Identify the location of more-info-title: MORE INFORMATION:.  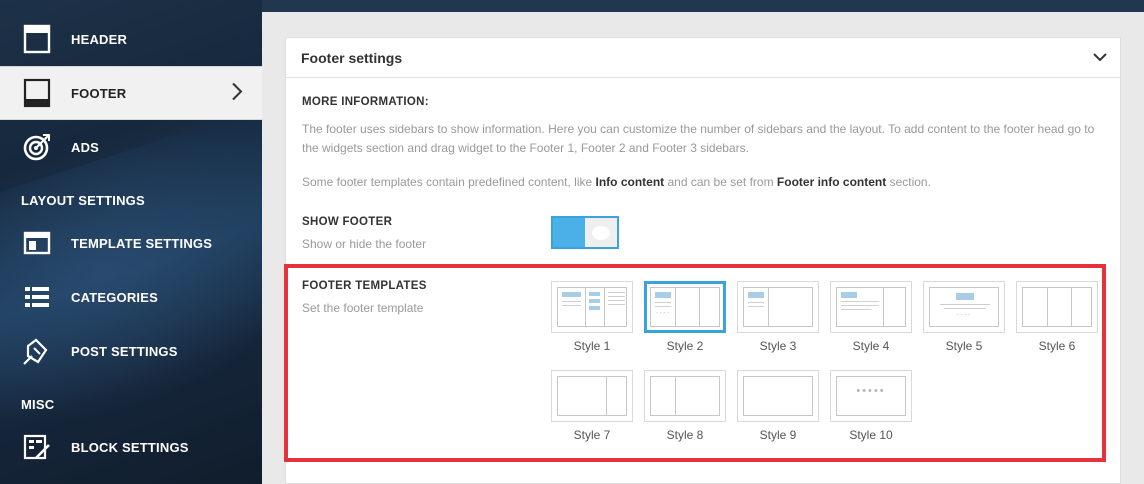
(365, 102).